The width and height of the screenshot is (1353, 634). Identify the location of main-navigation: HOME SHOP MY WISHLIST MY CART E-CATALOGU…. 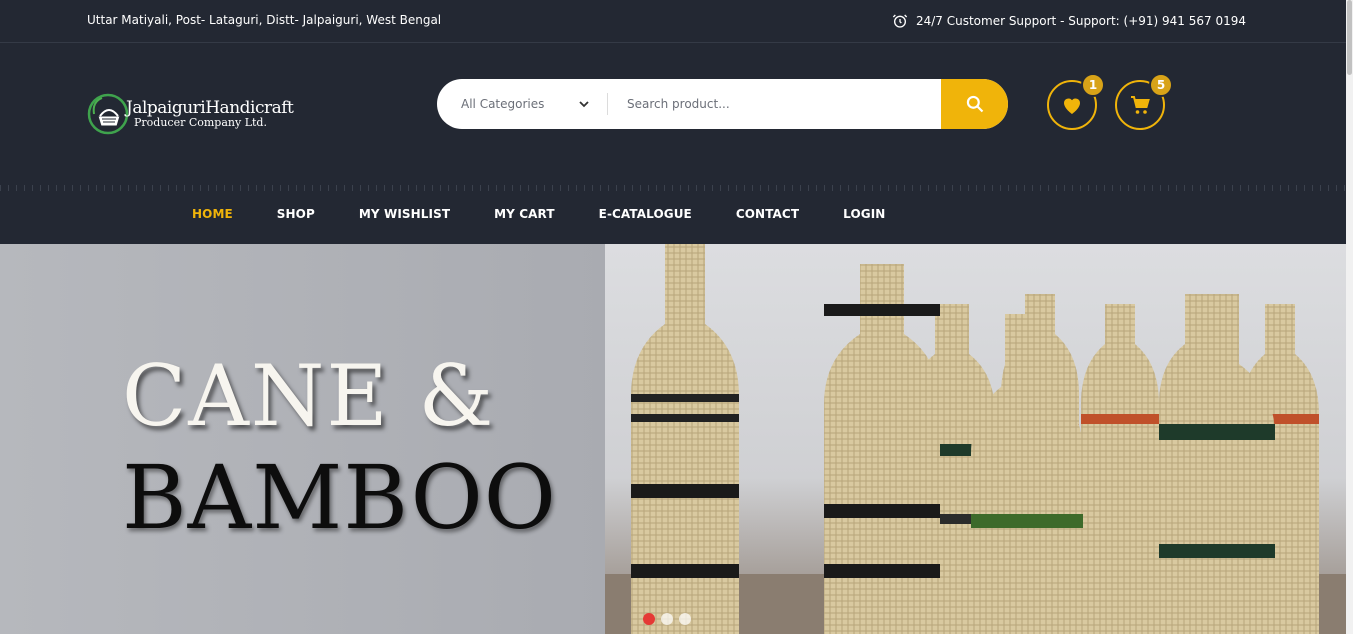
(673, 214).